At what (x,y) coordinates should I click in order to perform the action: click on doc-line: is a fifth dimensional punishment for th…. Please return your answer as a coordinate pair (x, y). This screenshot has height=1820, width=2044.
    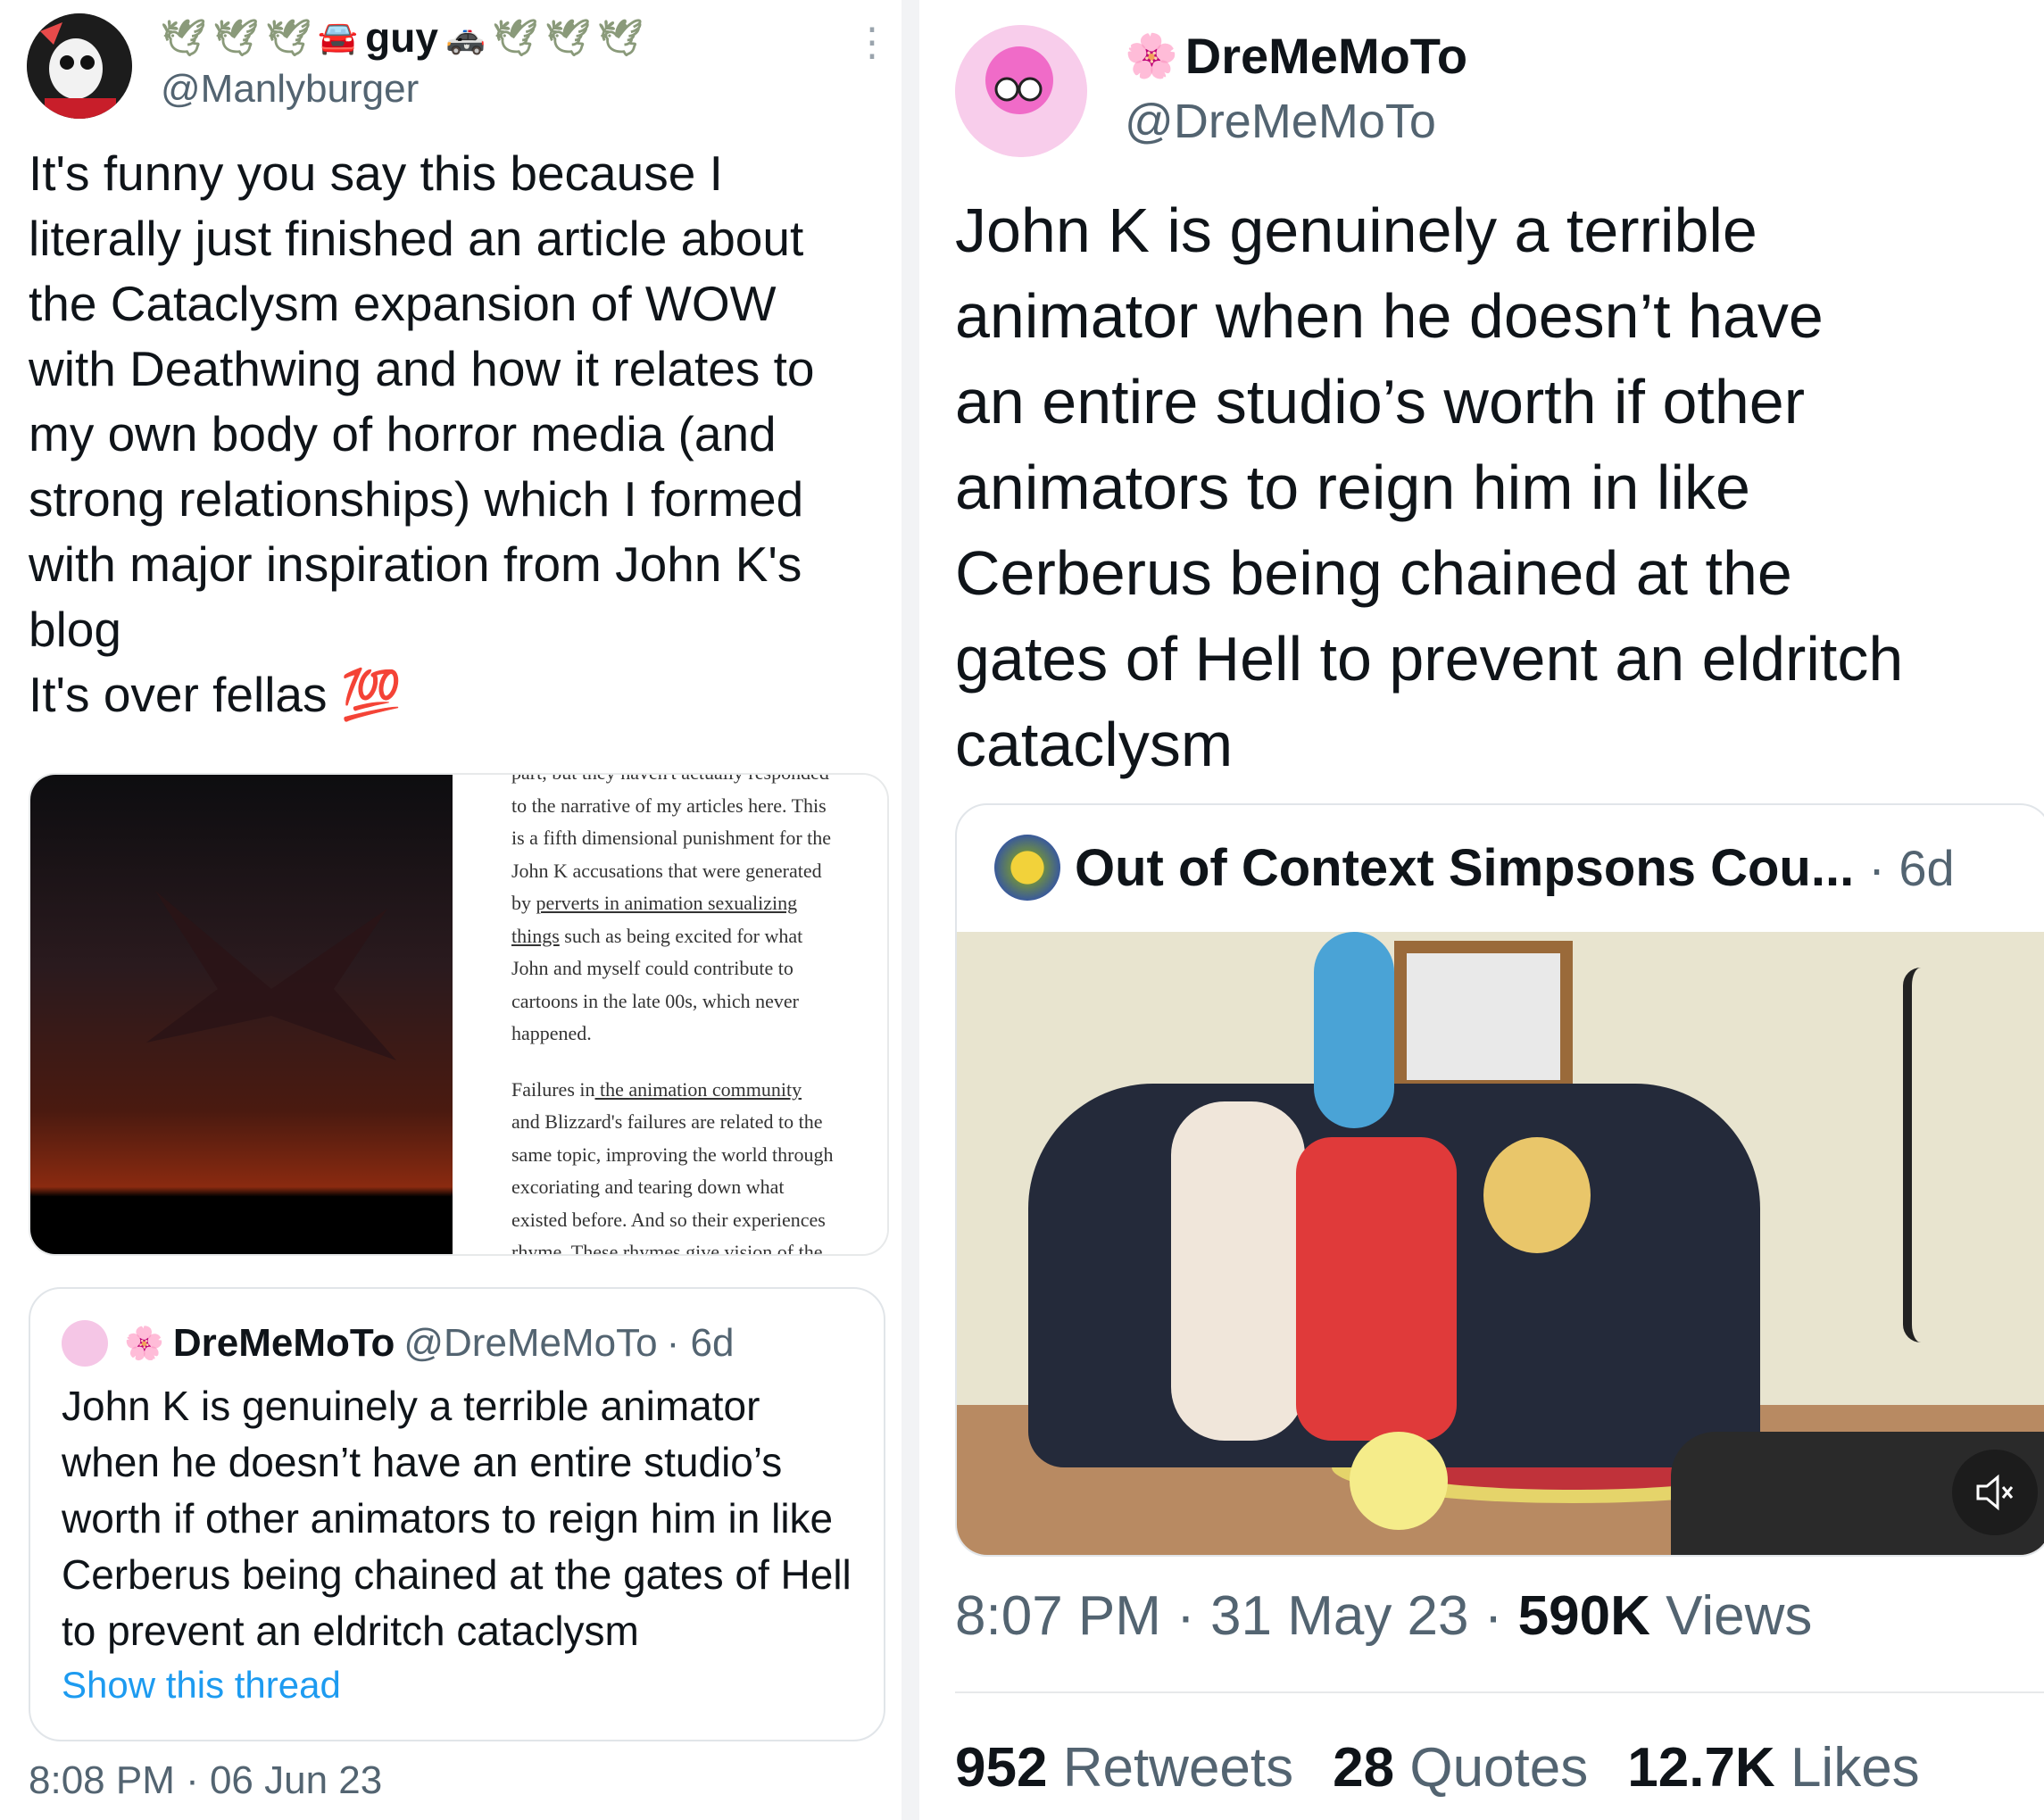
    Looking at the image, I should click on (671, 838).